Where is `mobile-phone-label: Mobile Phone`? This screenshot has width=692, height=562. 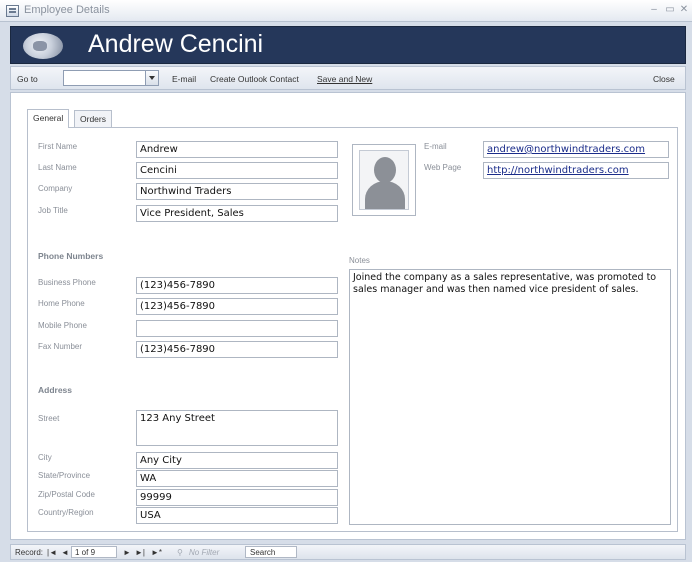
mobile-phone-label: Mobile Phone is located at coordinates (62, 325).